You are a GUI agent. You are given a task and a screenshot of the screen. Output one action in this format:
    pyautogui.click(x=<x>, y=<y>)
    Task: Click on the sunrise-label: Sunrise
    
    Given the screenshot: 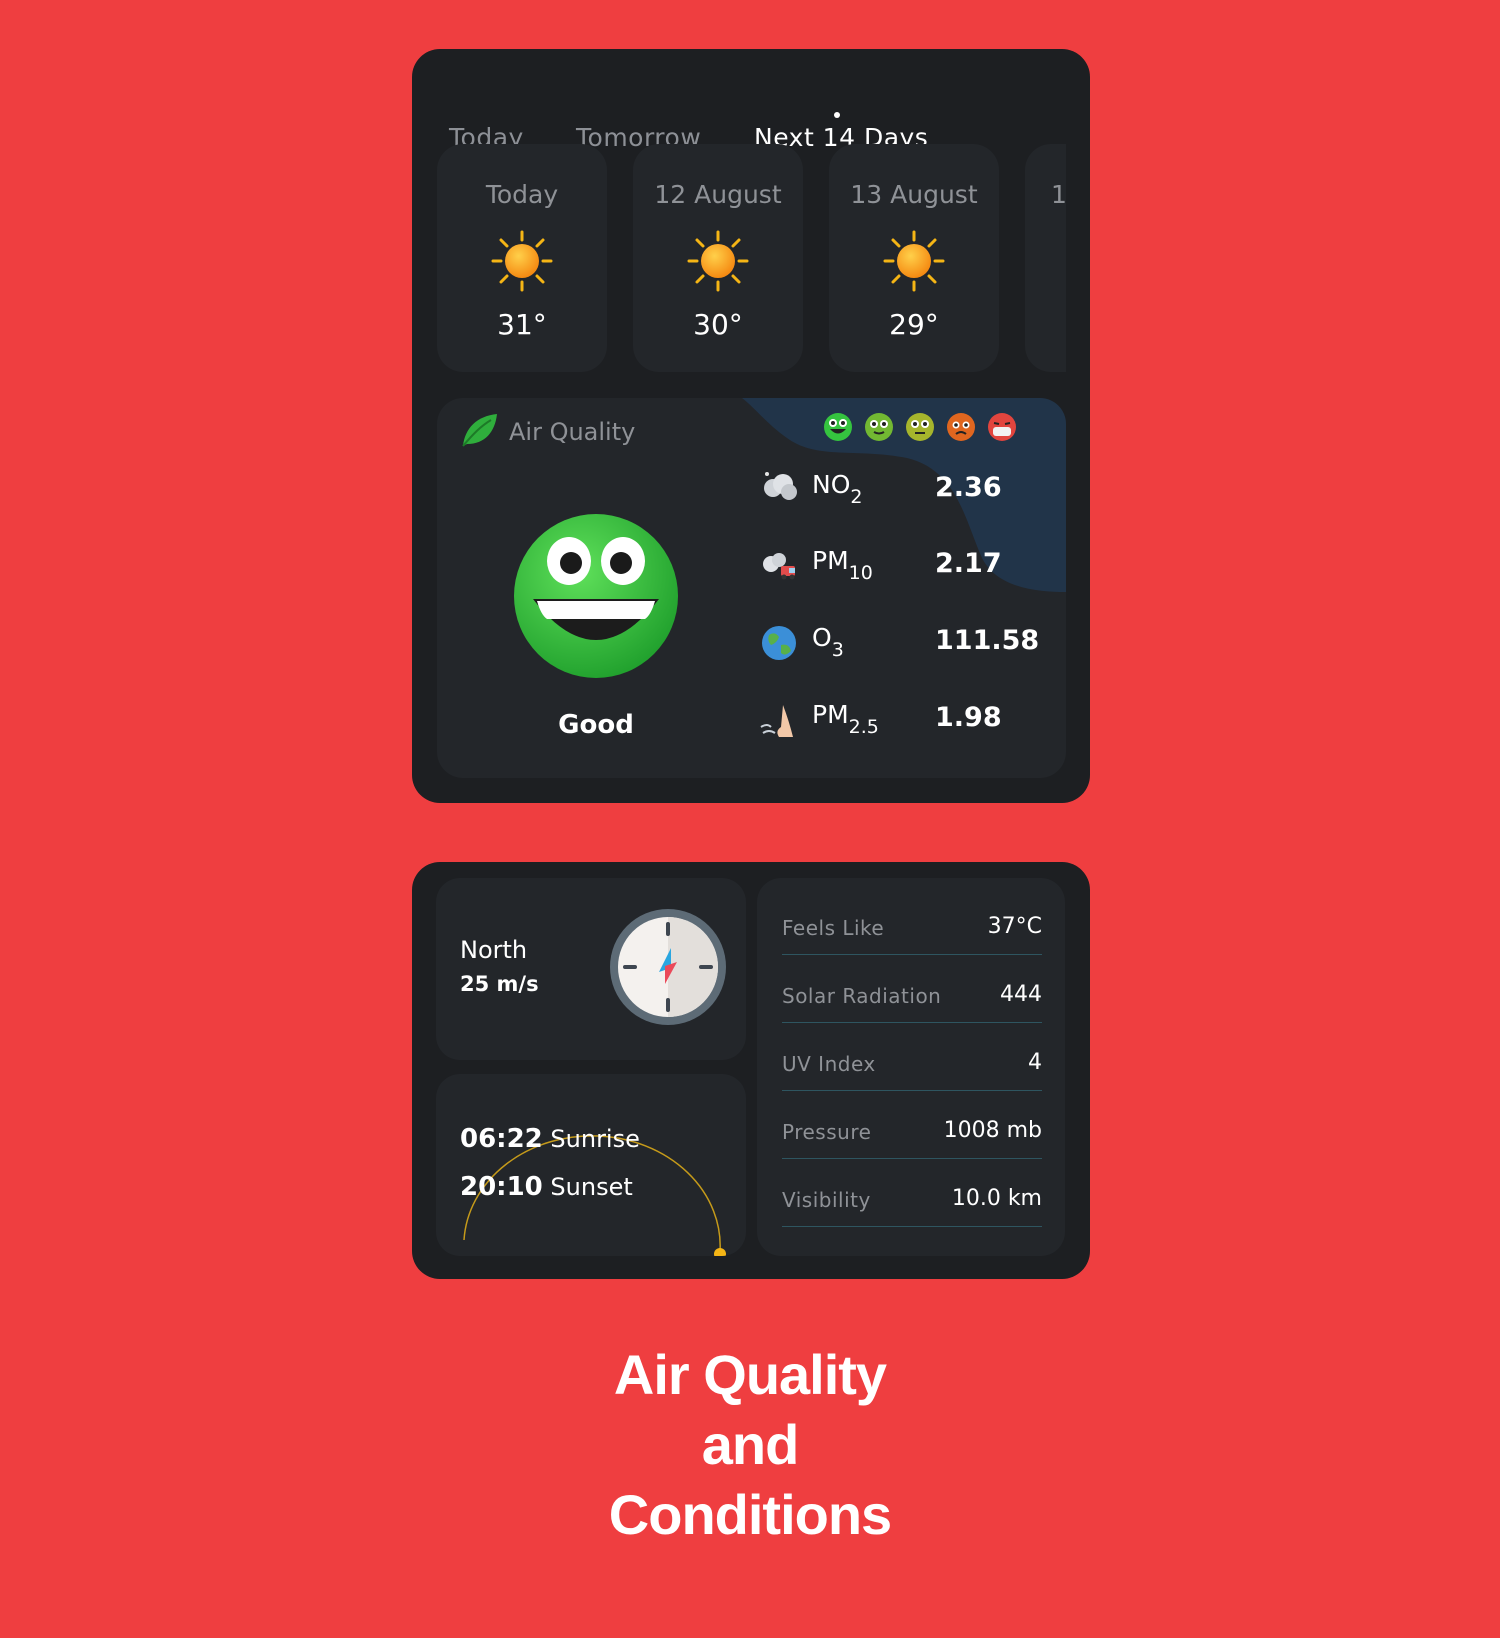 What is the action you would take?
    pyautogui.click(x=595, y=1139)
    